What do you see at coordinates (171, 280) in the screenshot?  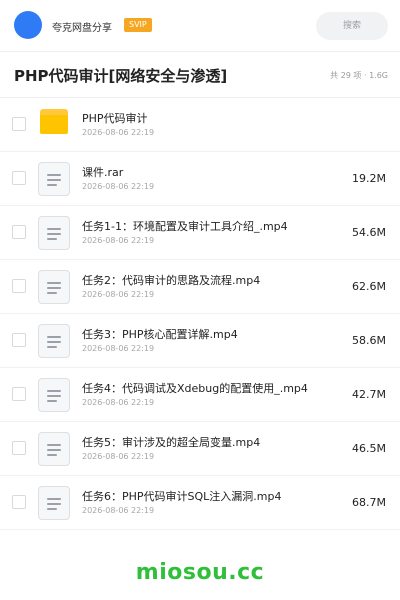 I see `file-name: 任务2：代码审计的思路及流程.mp4` at bounding box center [171, 280].